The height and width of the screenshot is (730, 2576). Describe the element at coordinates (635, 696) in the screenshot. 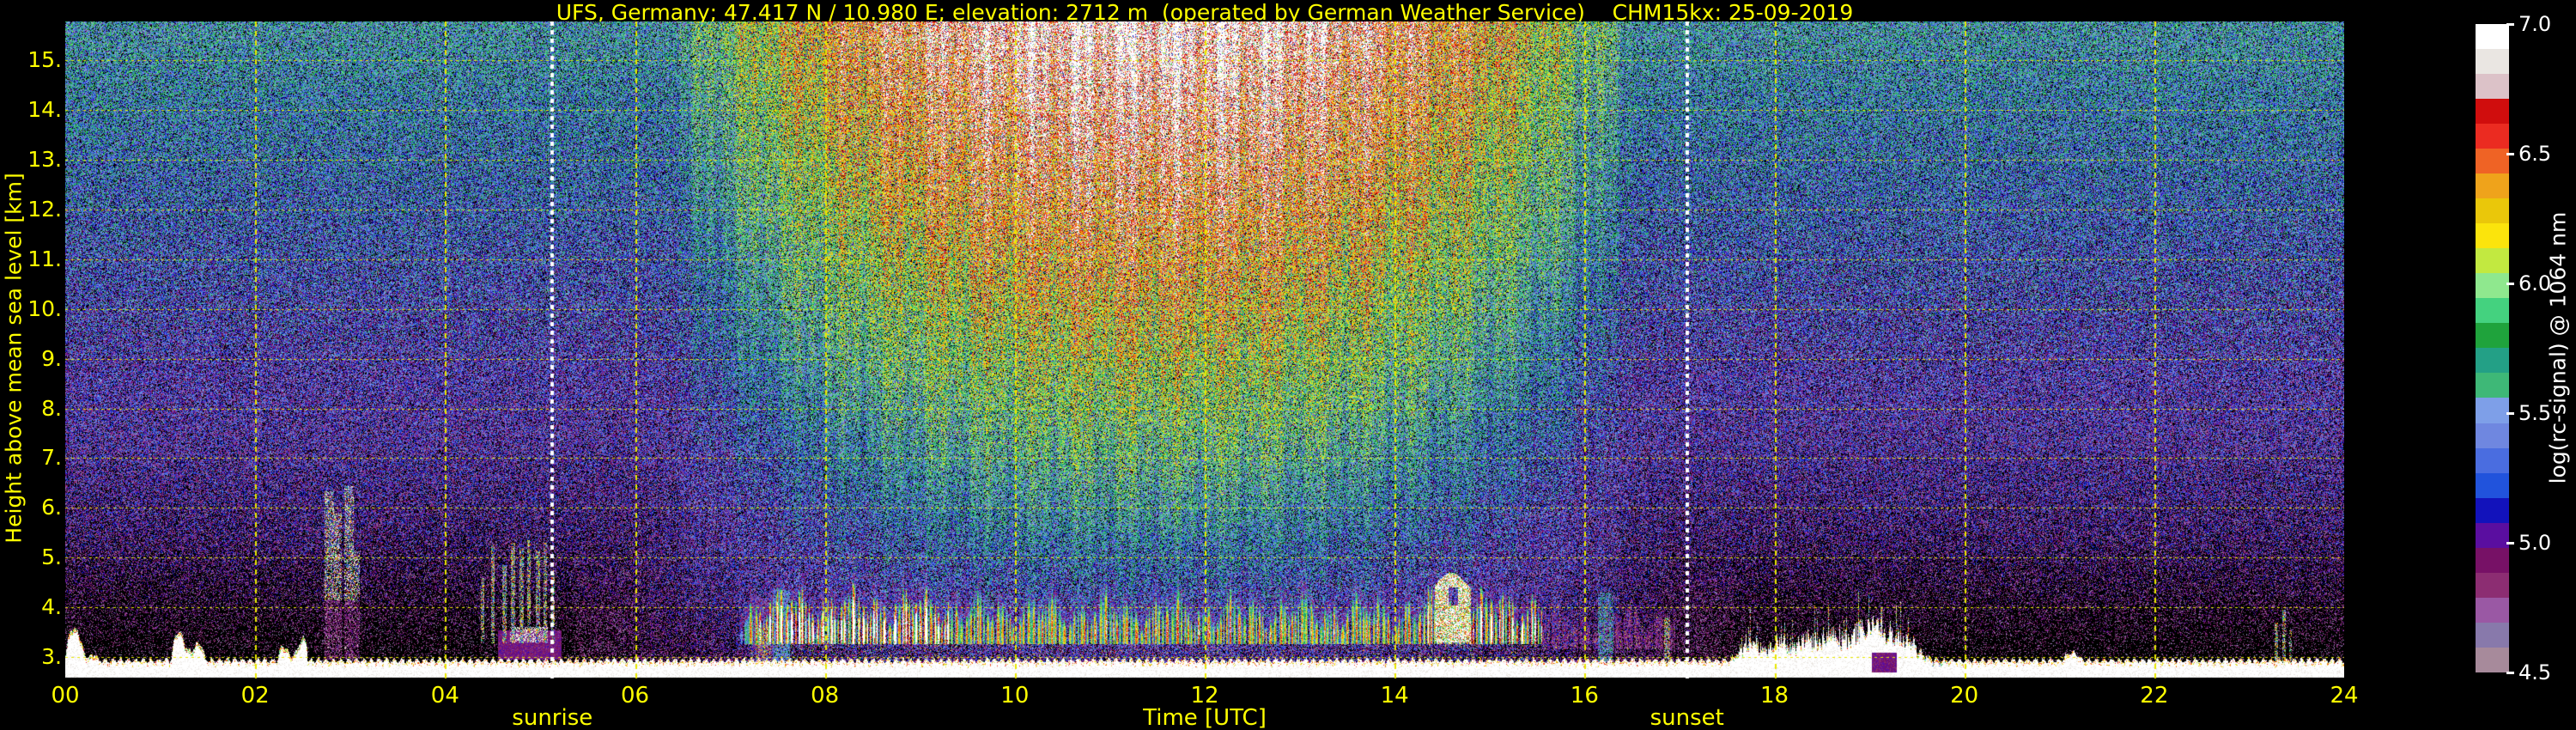

I see `x-tick-label: 06` at that location.